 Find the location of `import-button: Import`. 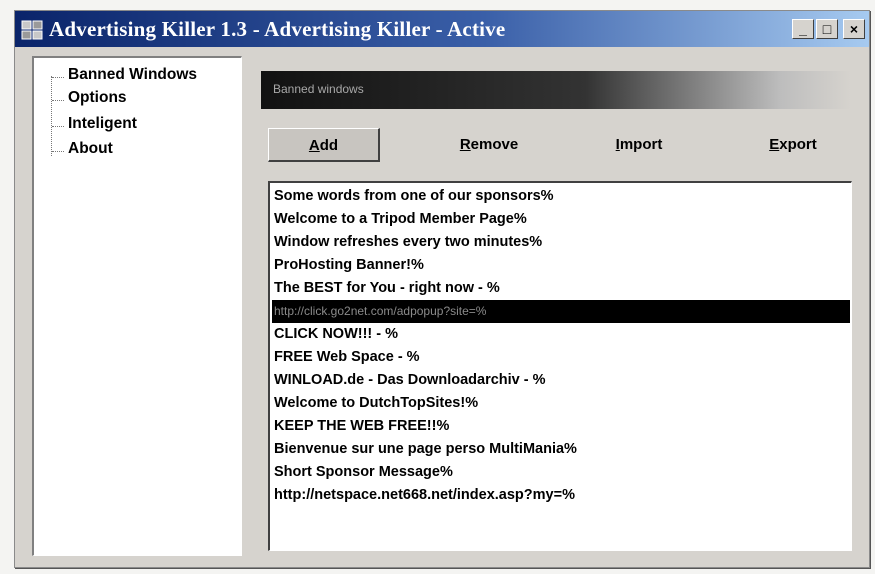

import-button: Import is located at coordinates (639, 145).